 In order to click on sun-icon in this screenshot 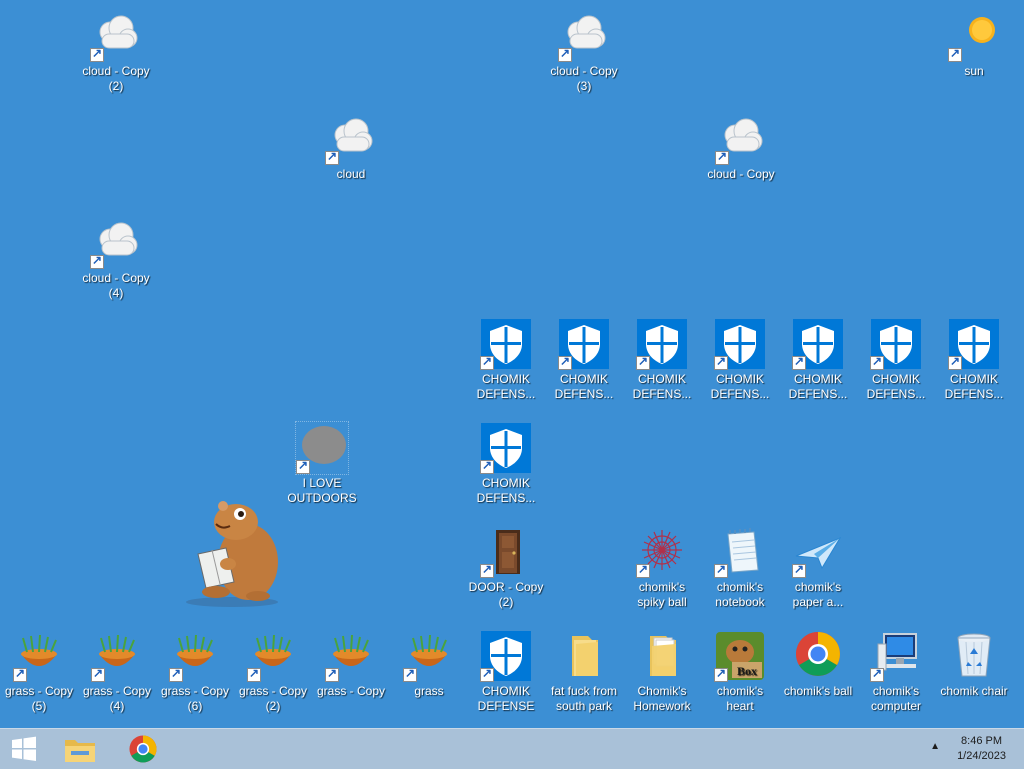, I will do `click(974, 36)`.